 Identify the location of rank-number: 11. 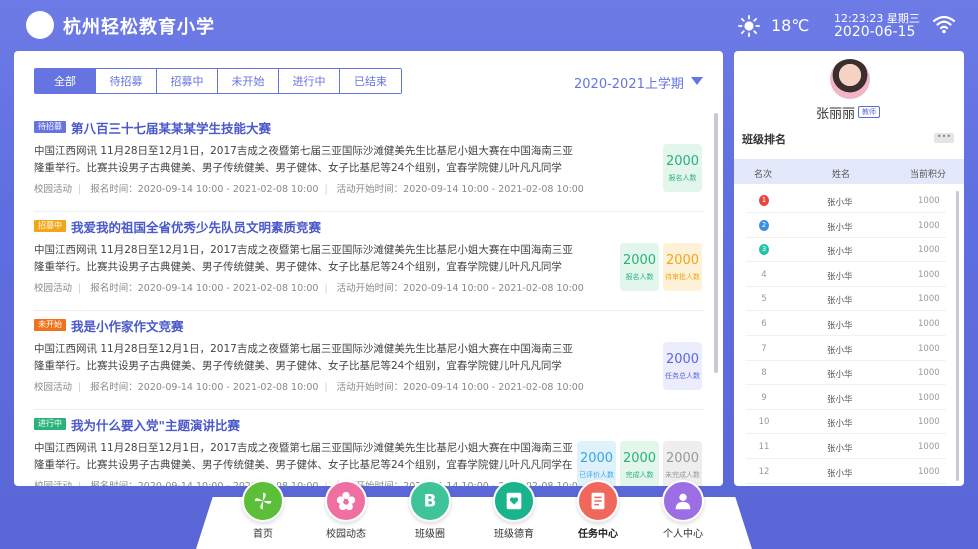
(764, 447).